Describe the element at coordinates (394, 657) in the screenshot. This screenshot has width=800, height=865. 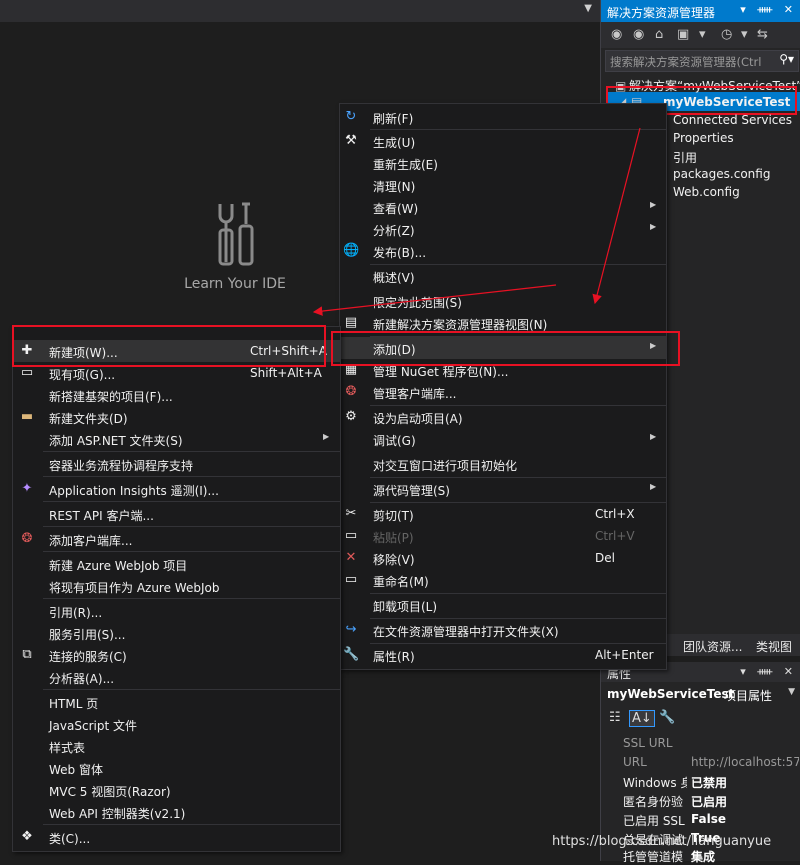
I see `menu-item-label: 属性(R)` at that location.